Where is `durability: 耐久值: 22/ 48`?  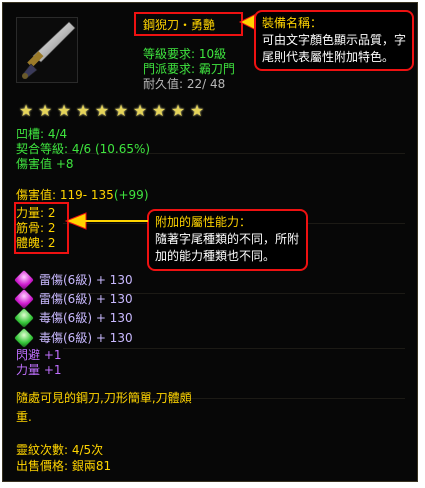
durability: 耐久值: 22/ 48 is located at coordinates (184, 84).